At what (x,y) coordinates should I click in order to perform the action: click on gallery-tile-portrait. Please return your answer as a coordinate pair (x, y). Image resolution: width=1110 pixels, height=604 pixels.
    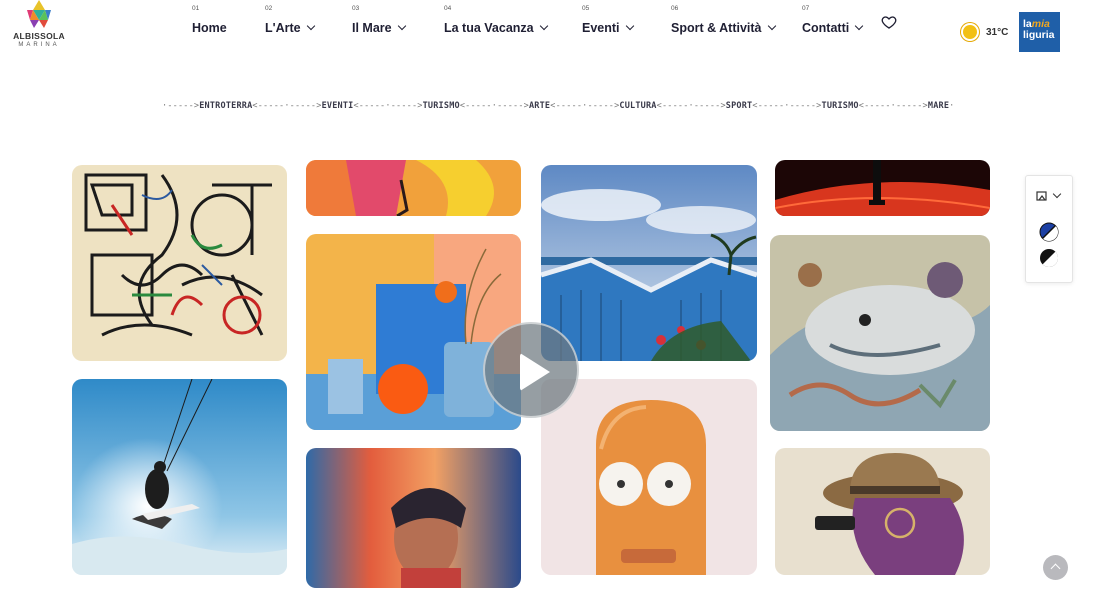
    Looking at the image, I should click on (413, 518).